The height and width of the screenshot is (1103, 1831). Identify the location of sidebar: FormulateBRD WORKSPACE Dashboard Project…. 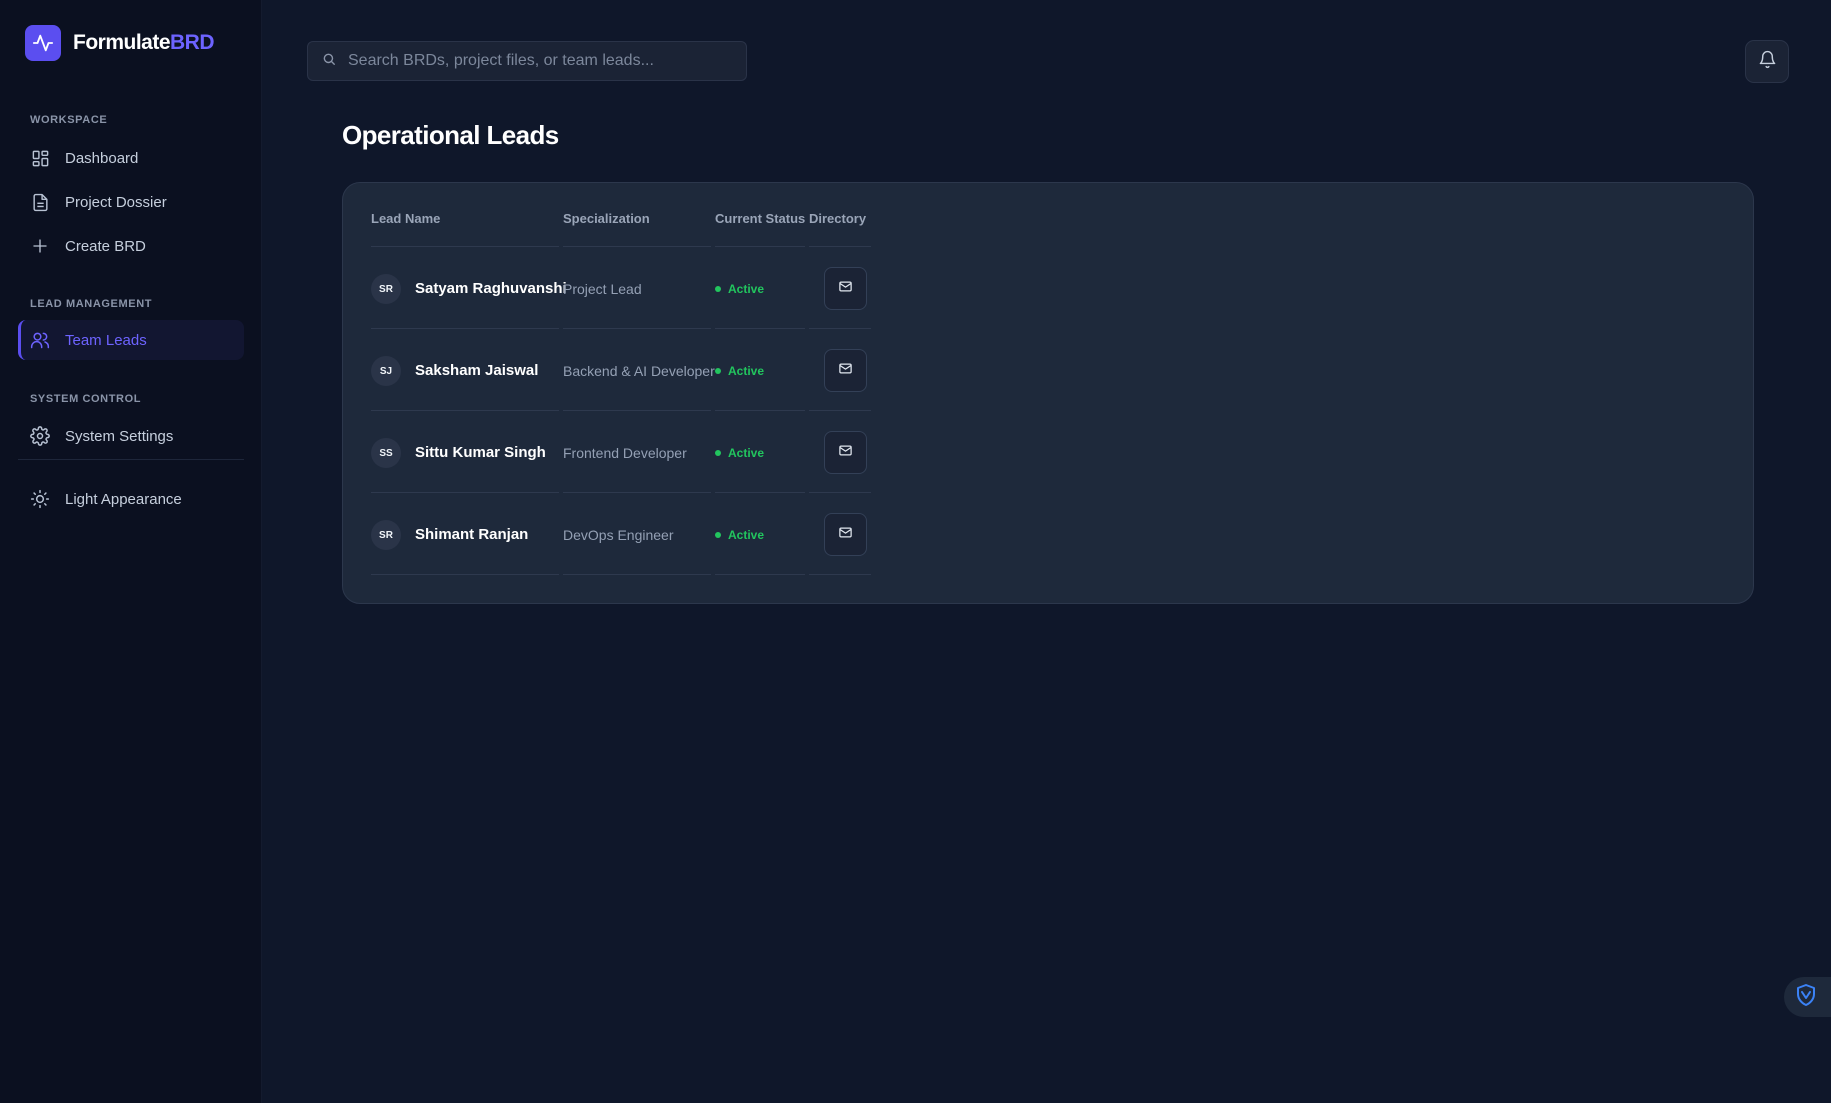
(131, 551).